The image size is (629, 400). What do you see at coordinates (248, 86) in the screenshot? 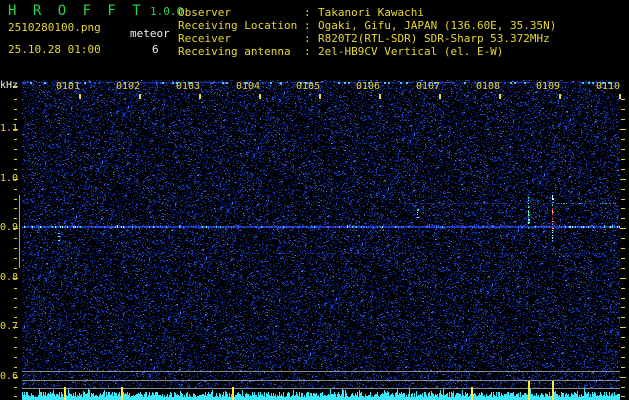
I see `time-label-0104: 0104` at bounding box center [248, 86].